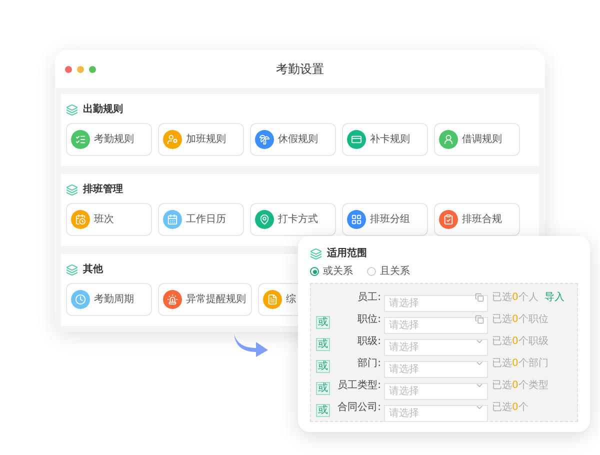 This screenshot has height=455, width=600. What do you see at coordinates (520, 385) in the screenshot?
I see `selection-count: 已选0个类型` at bounding box center [520, 385].